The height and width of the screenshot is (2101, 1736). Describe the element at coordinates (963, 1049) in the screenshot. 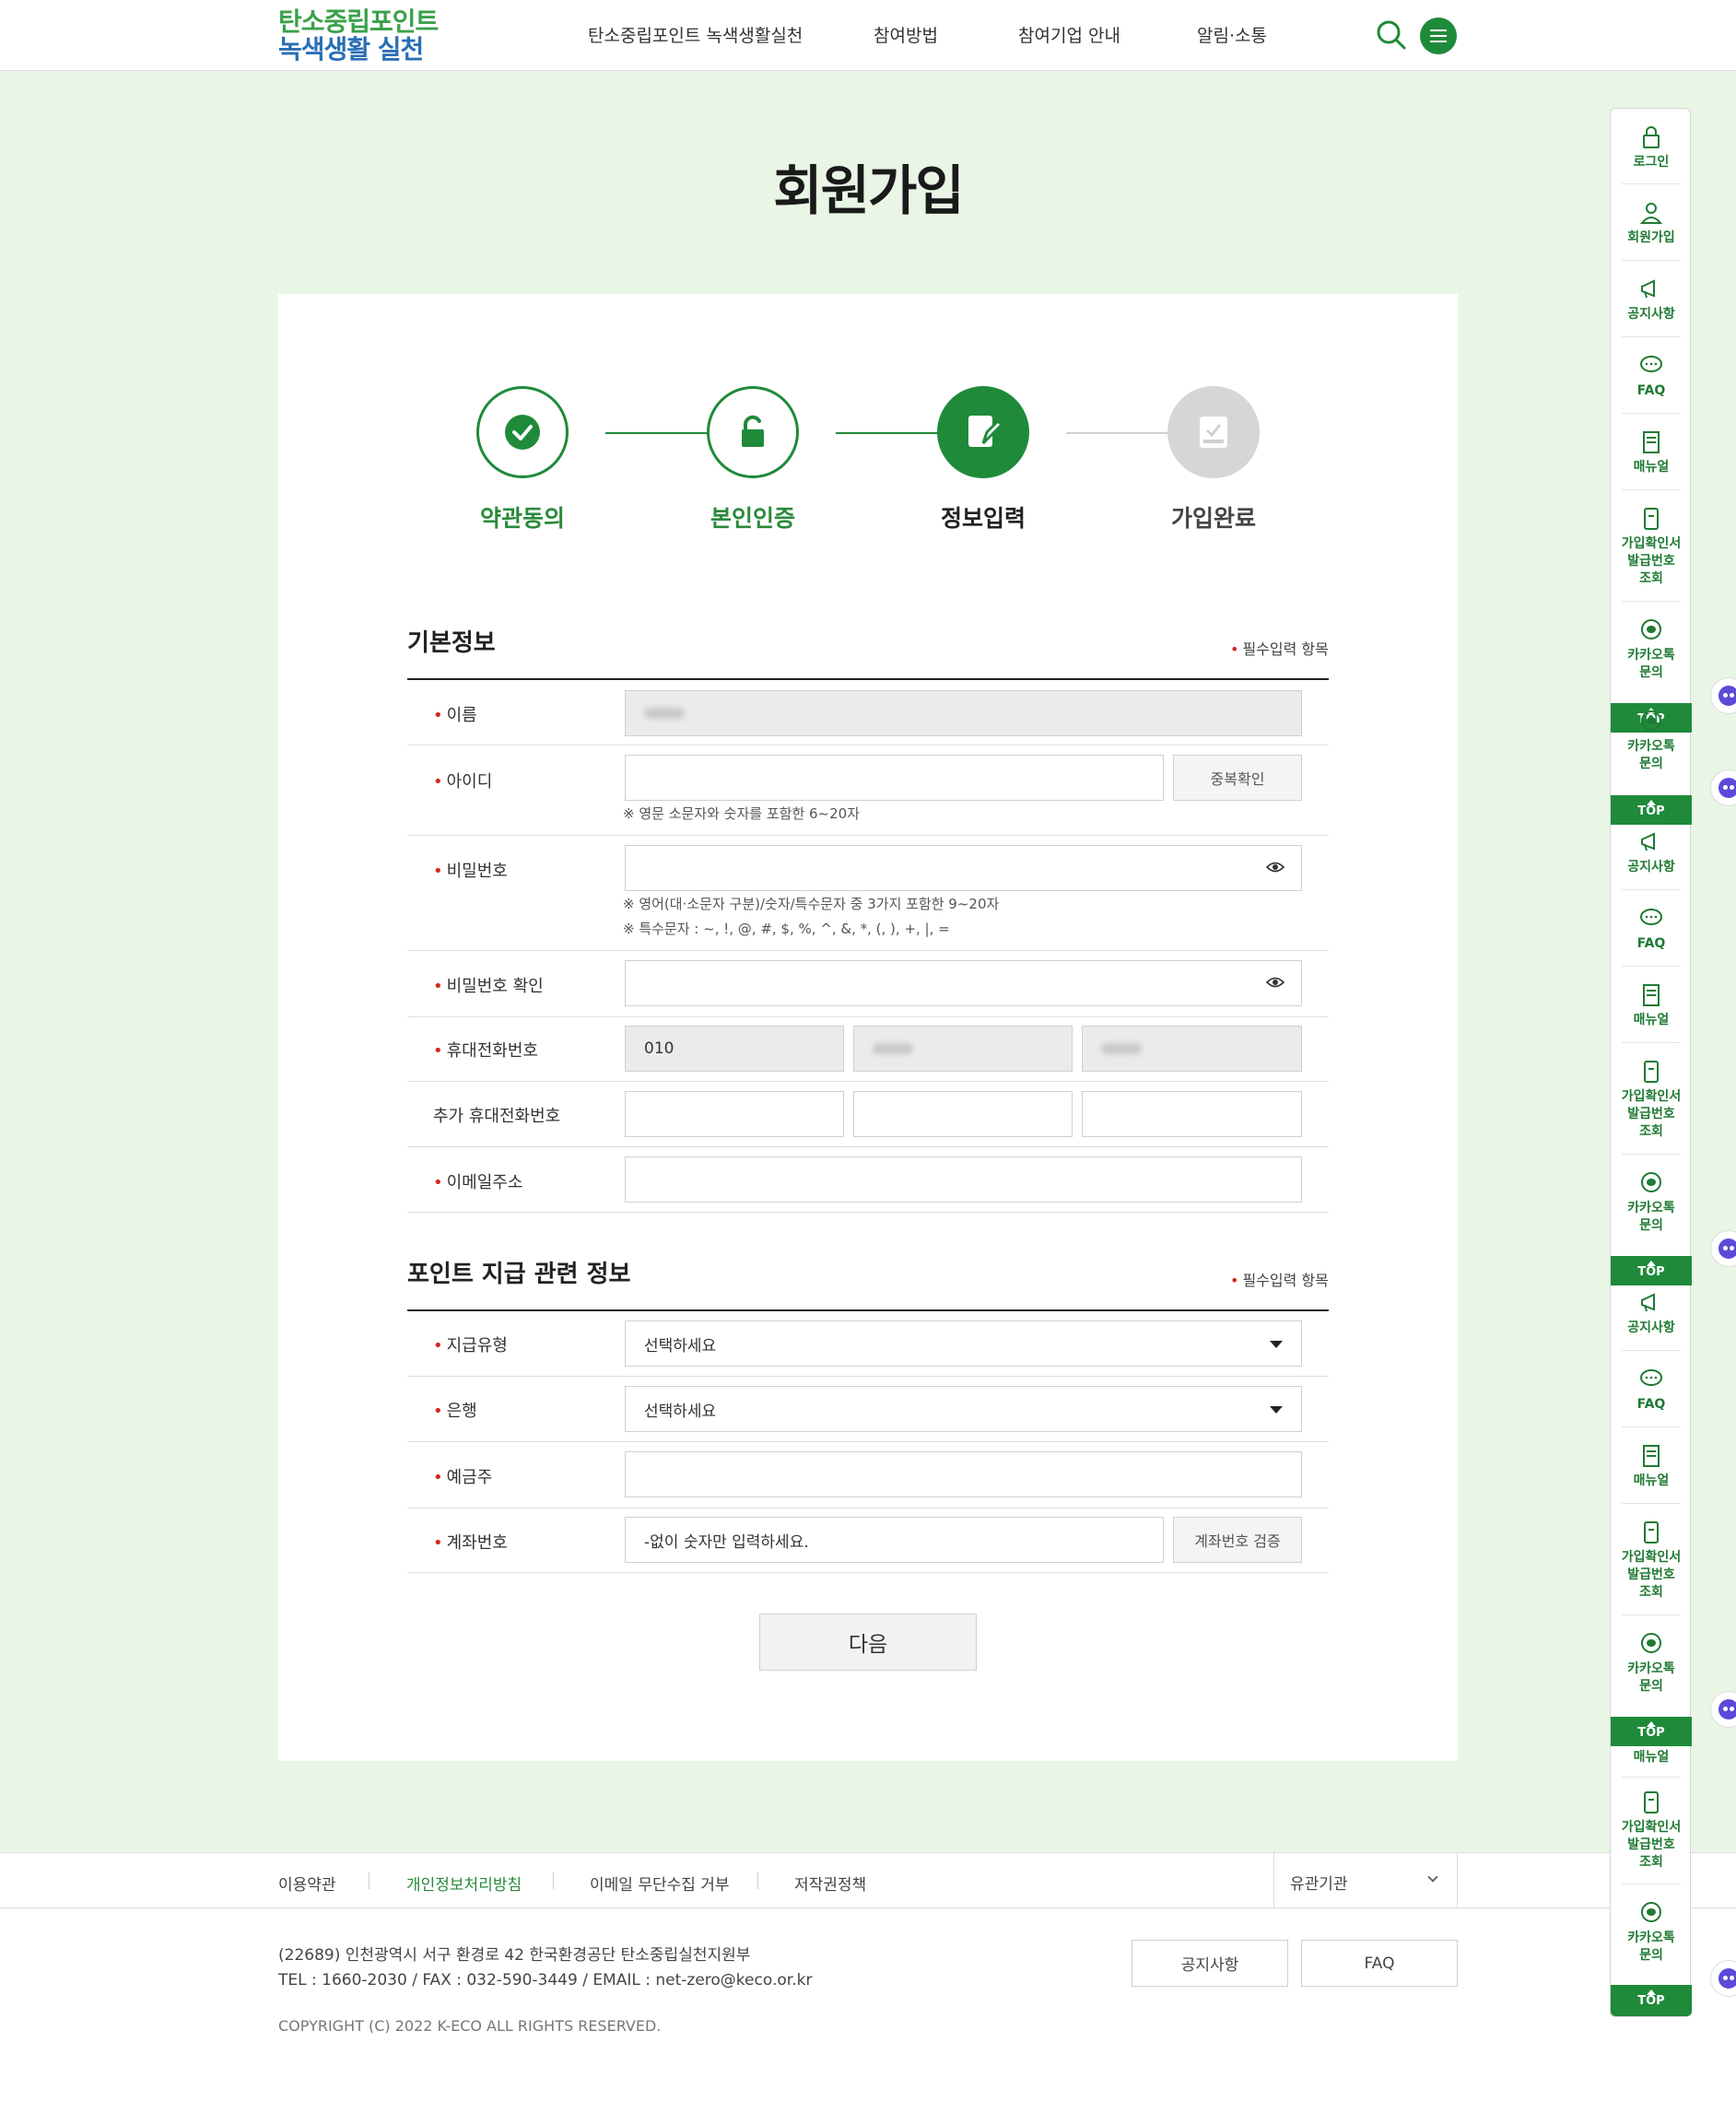

I see `phone-middle-field` at that location.